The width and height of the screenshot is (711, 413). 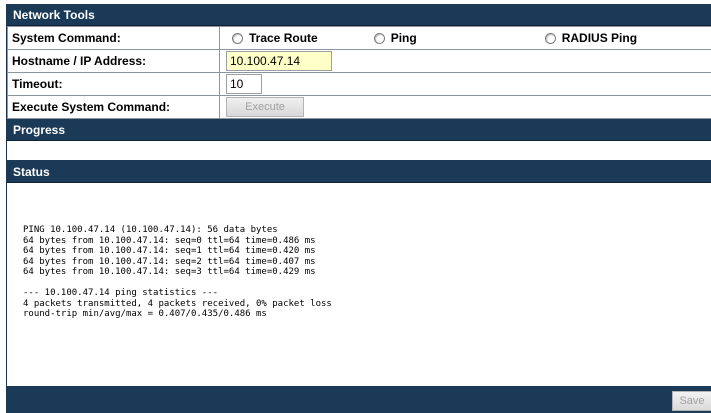 What do you see at coordinates (359, 172) in the screenshot?
I see `status-header: Status` at bounding box center [359, 172].